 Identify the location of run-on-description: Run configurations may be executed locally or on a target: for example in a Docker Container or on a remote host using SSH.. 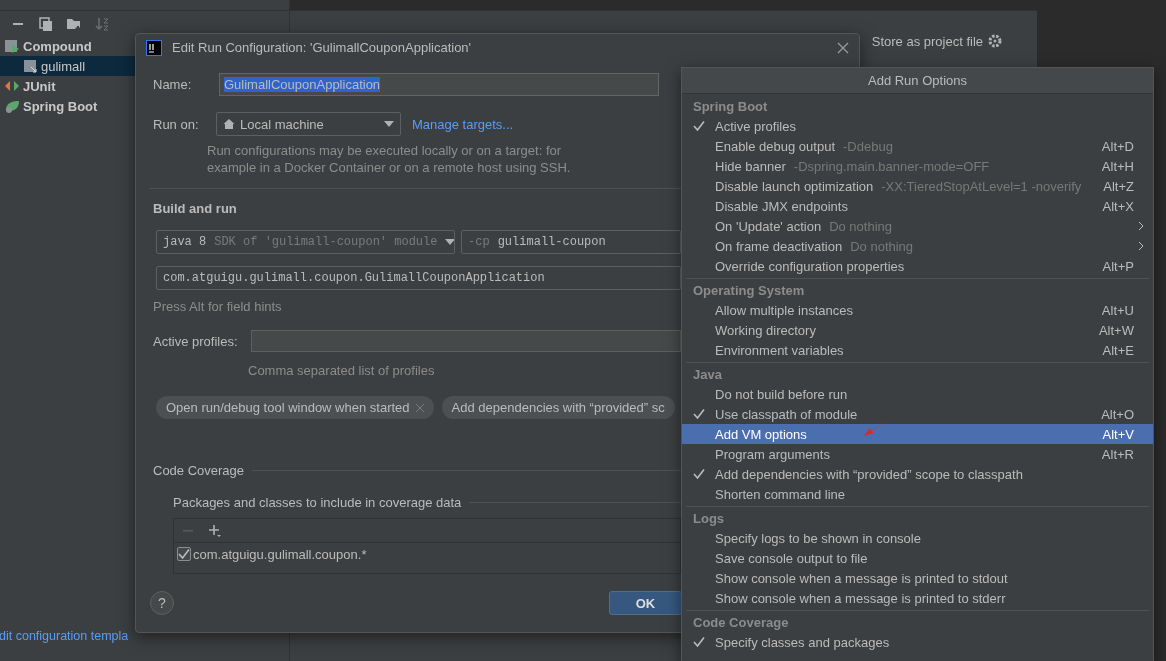
(389, 159).